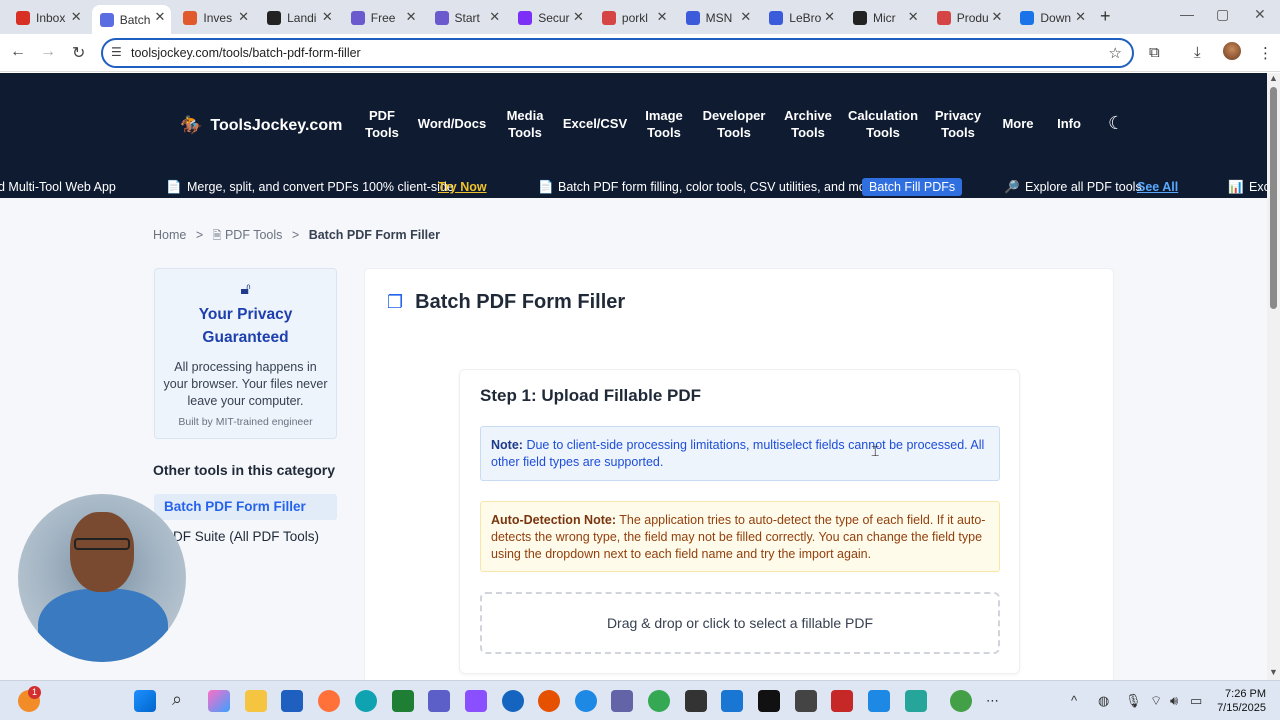  What do you see at coordinates (769, 701) in the screenshot?
I see `app-icon-dark` at bounding box center [769, 701].